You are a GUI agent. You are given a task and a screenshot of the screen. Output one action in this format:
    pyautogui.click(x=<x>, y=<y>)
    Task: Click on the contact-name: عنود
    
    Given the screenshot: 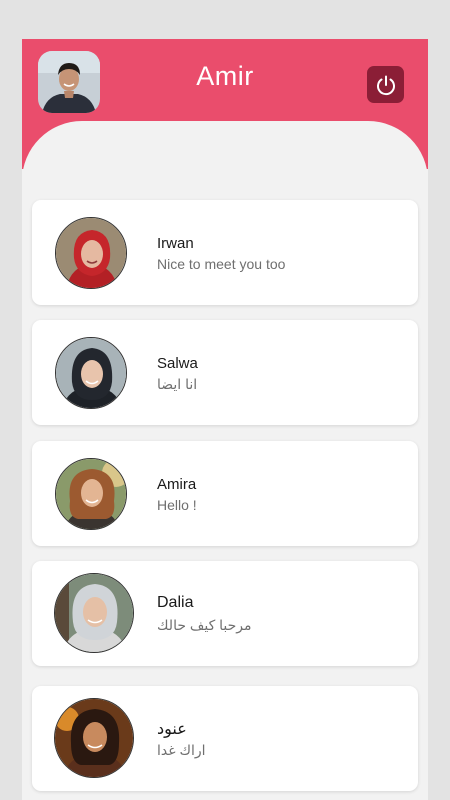 What is the action you would take?
    pyautogui.click(x=172, y=729)
    